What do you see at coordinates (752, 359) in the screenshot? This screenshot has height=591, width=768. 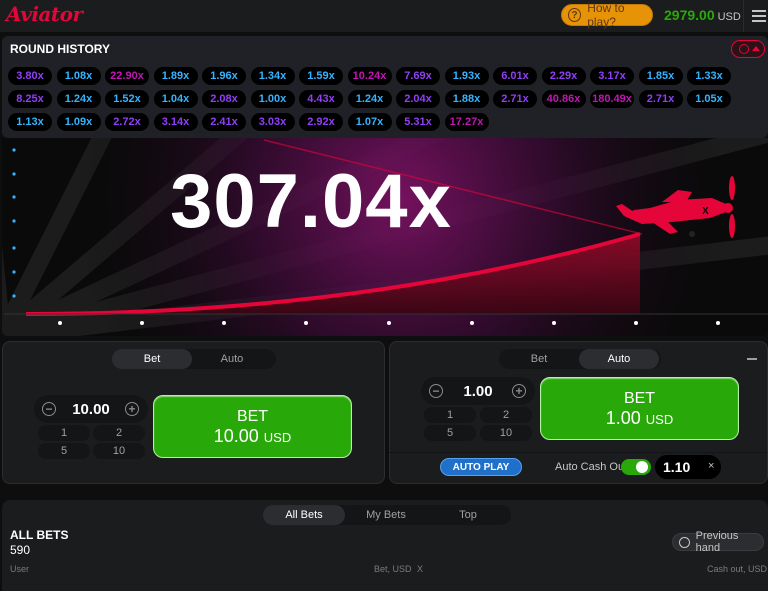 I see `remove-panel-icon` at bounding box center [752, 359].